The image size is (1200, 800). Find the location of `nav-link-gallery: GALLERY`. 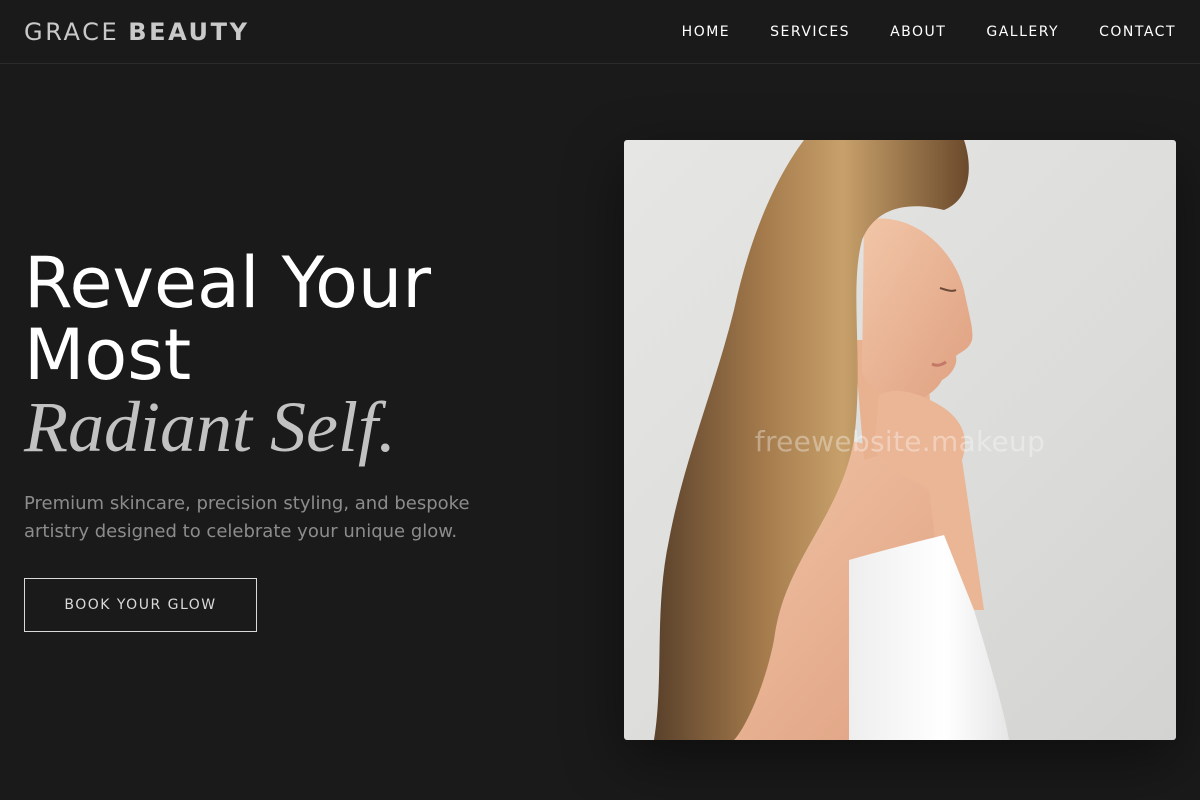

nav-link-gallery: GALLERY is located at coordinates (1022, 32).